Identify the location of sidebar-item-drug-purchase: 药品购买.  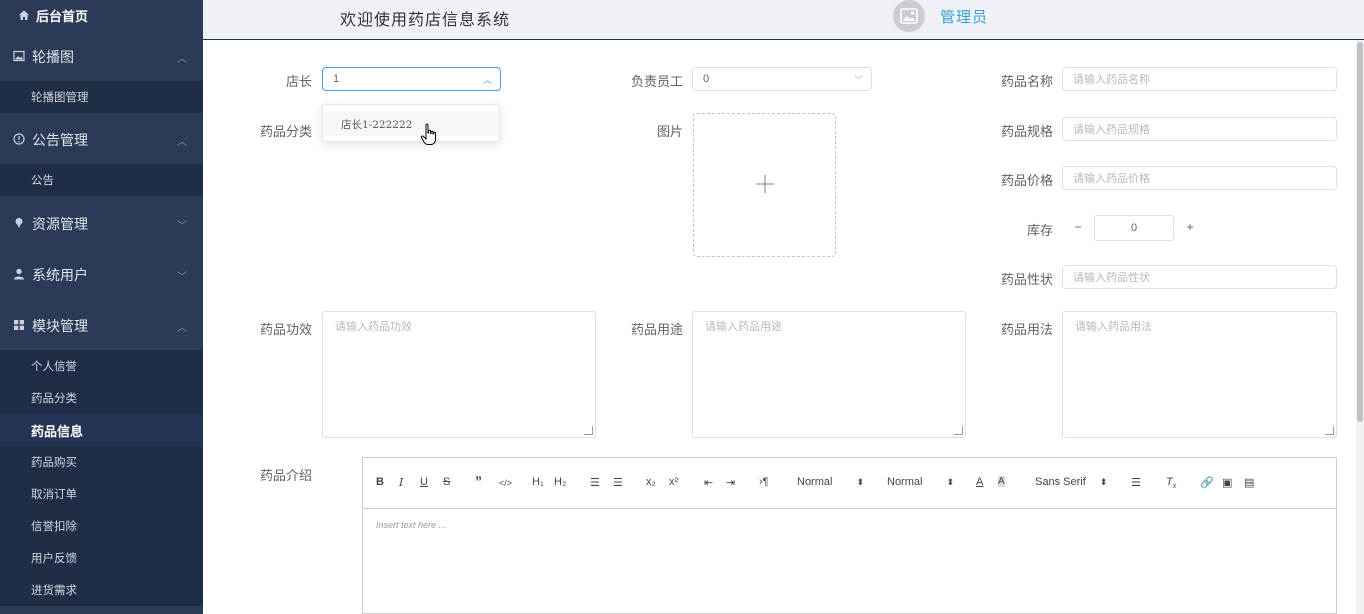
(101, 462).